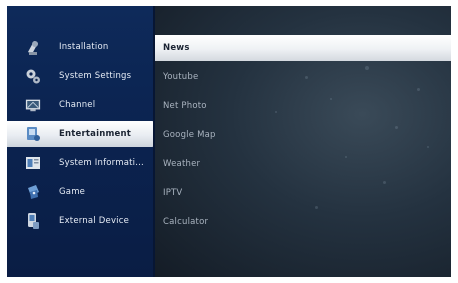 The image size is (458, 283). What do you see at coordinates (77, 105) in the screenshot?
I see `menu-label: Channel` at bounding box center [77, 105].